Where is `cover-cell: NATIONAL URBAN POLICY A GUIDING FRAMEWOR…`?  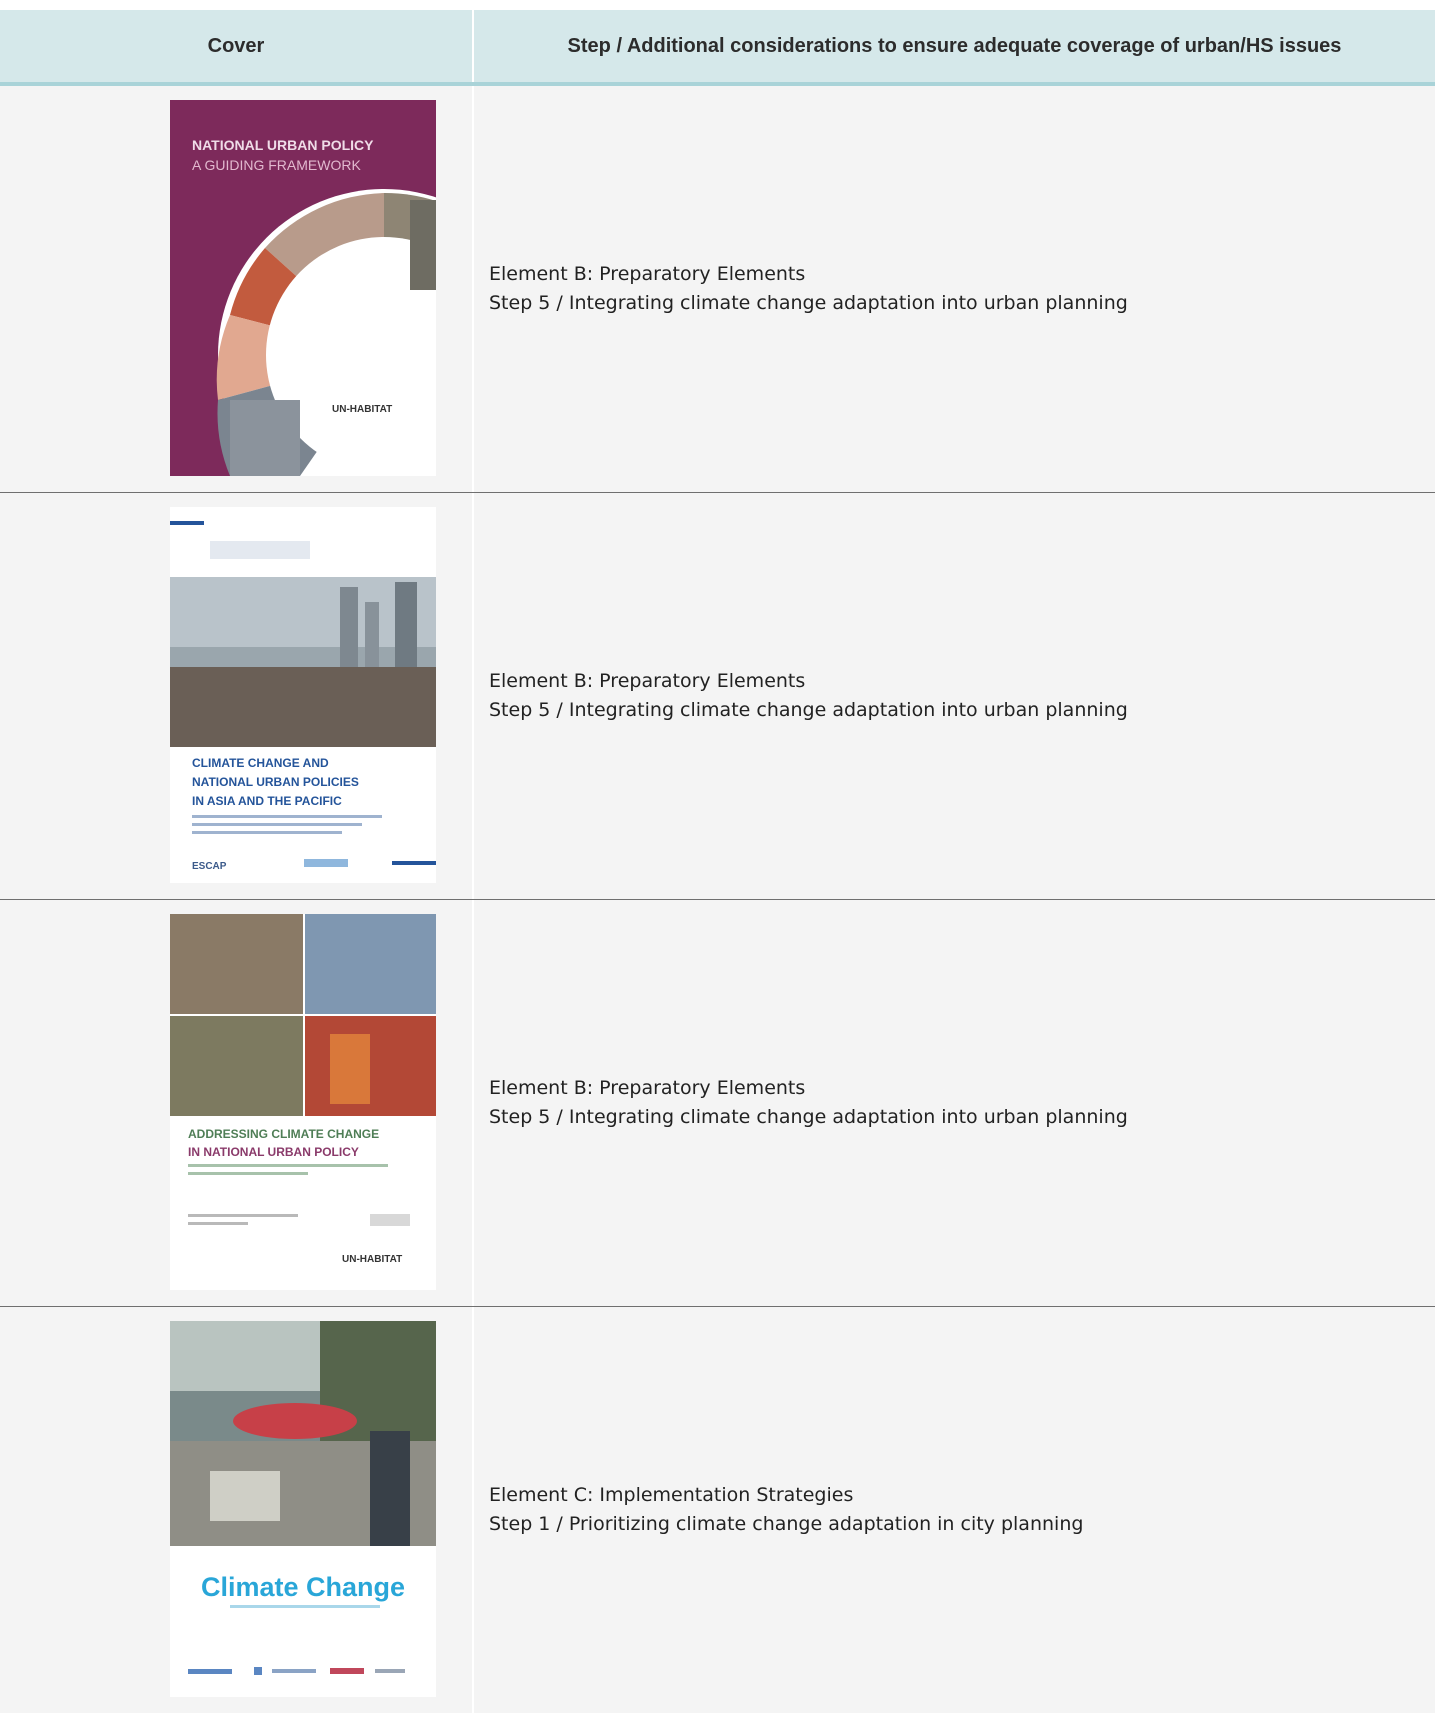 cover-cell: NATIONAL URBAN POLICY A GUIDING FRAMEWOR… is located at coordinates (237, 289).